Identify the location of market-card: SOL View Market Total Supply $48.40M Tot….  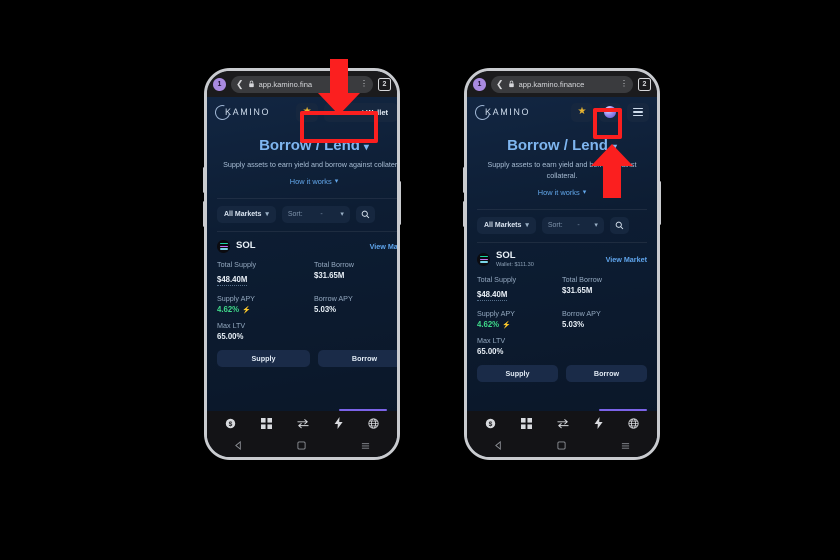
(302, 290).